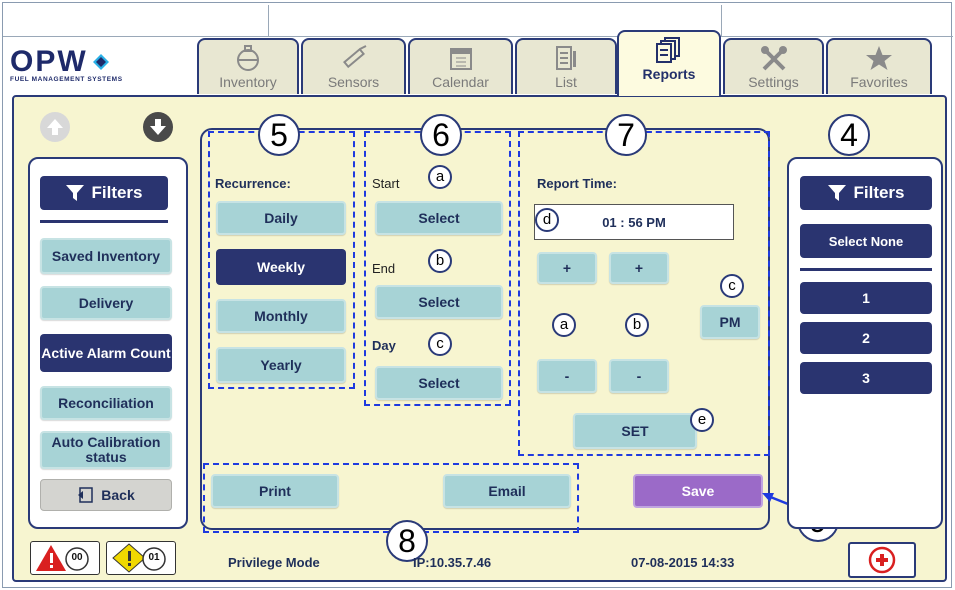 The image size is (955, 590). I want to click on plus-circle-icon, so click(882, 560).